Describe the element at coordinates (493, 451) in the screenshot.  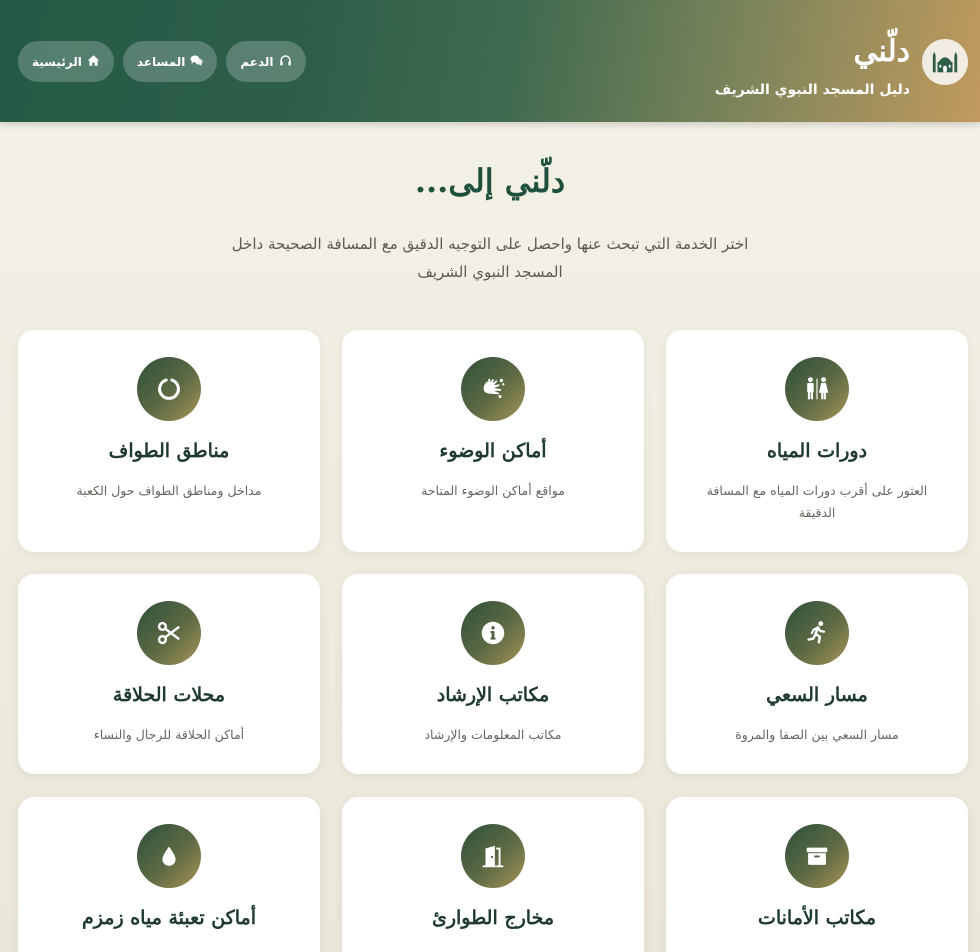
I see `service-title: أماكن الوضوء` at that location.